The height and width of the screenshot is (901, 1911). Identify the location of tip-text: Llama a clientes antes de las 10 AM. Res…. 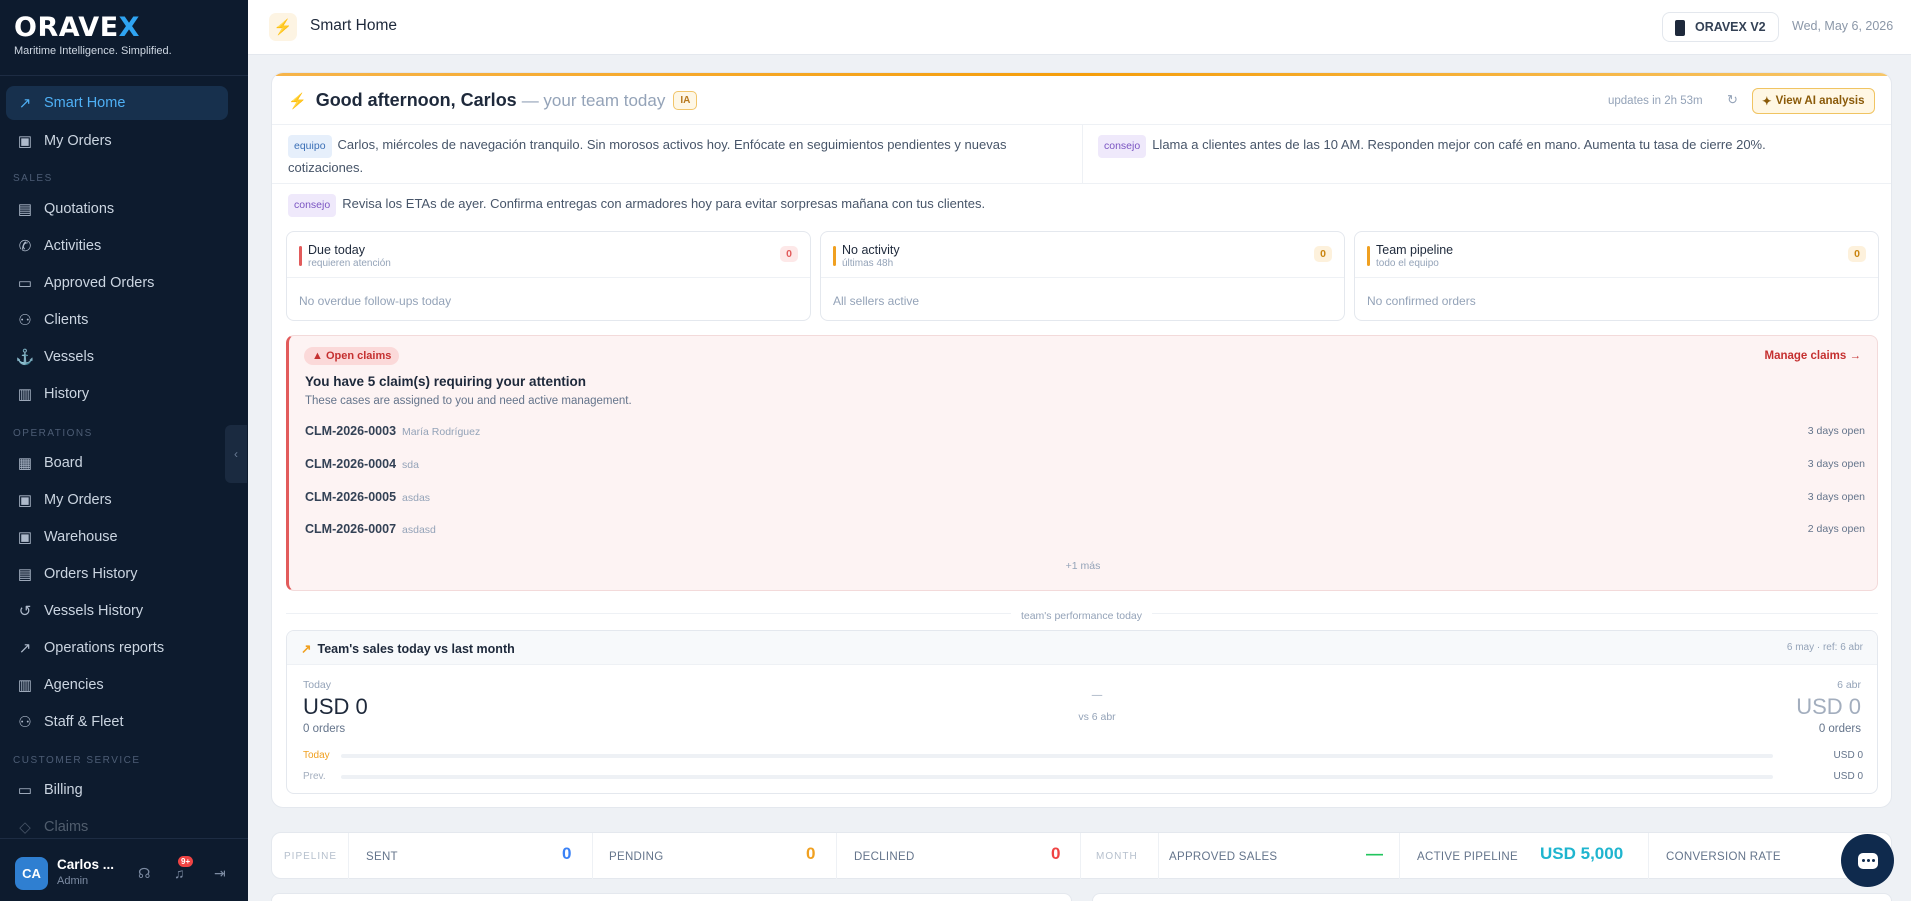
(1459, 144).